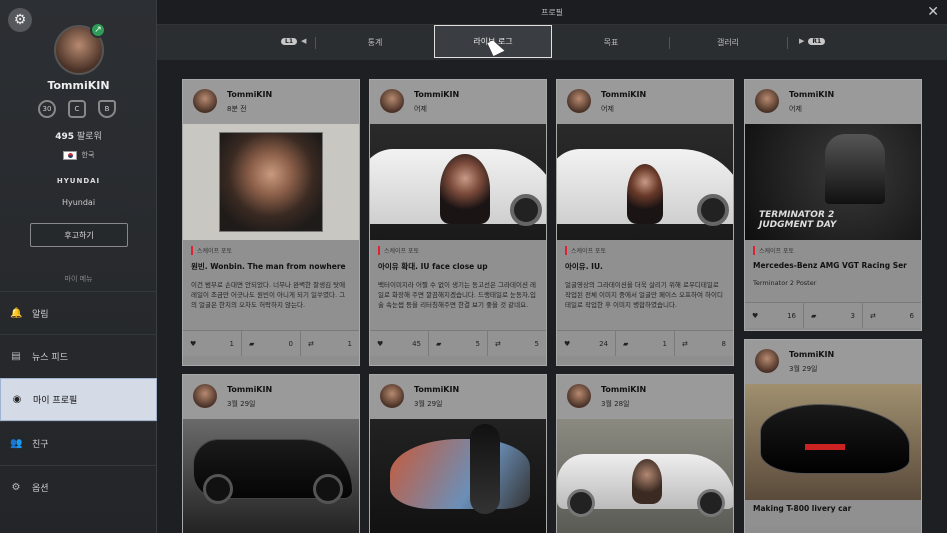 This screenshot has width=947, height=533. Describe the element at coordinates (465, 189) in the screenshot. I see `portrait-image` at that location.